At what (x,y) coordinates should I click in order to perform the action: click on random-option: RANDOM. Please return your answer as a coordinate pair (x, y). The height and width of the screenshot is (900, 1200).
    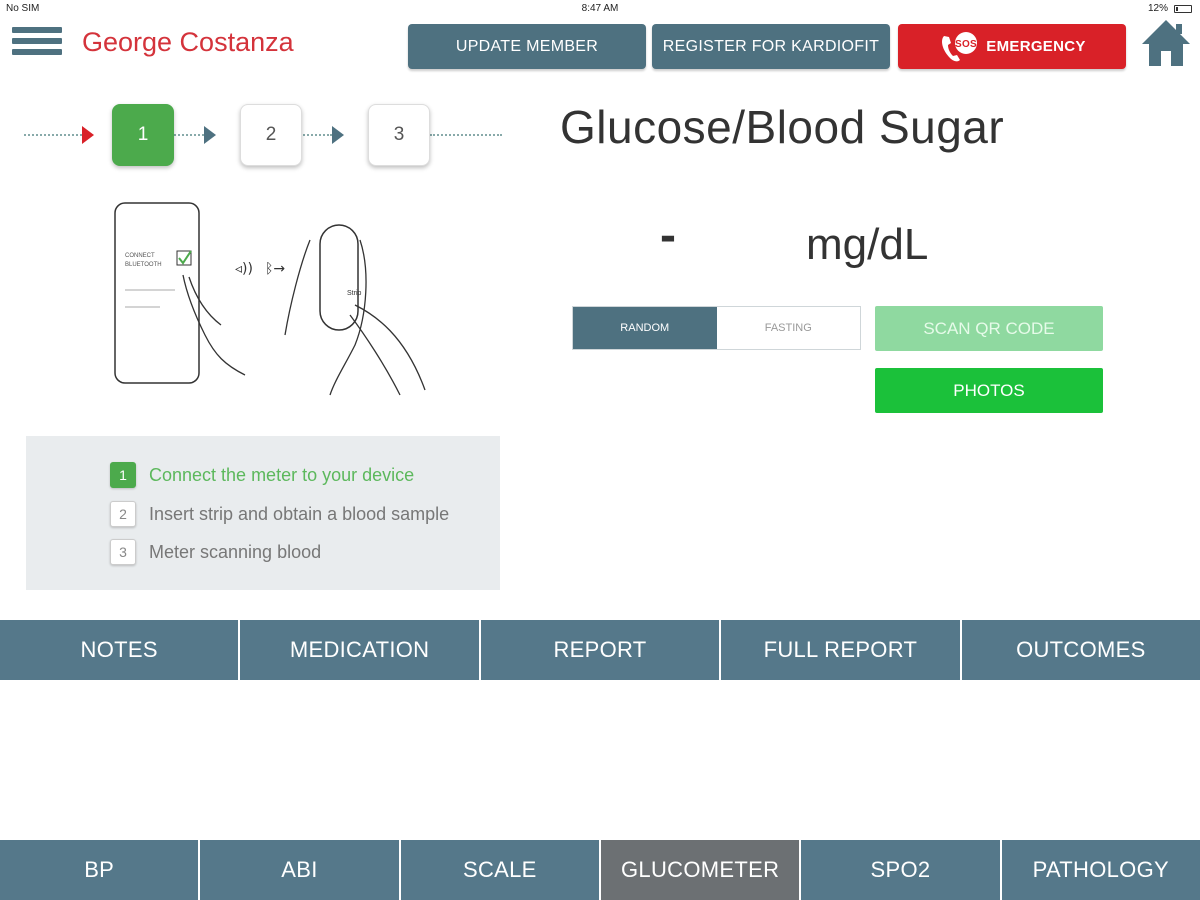
    Looking at the image, I should click on (645, 328).